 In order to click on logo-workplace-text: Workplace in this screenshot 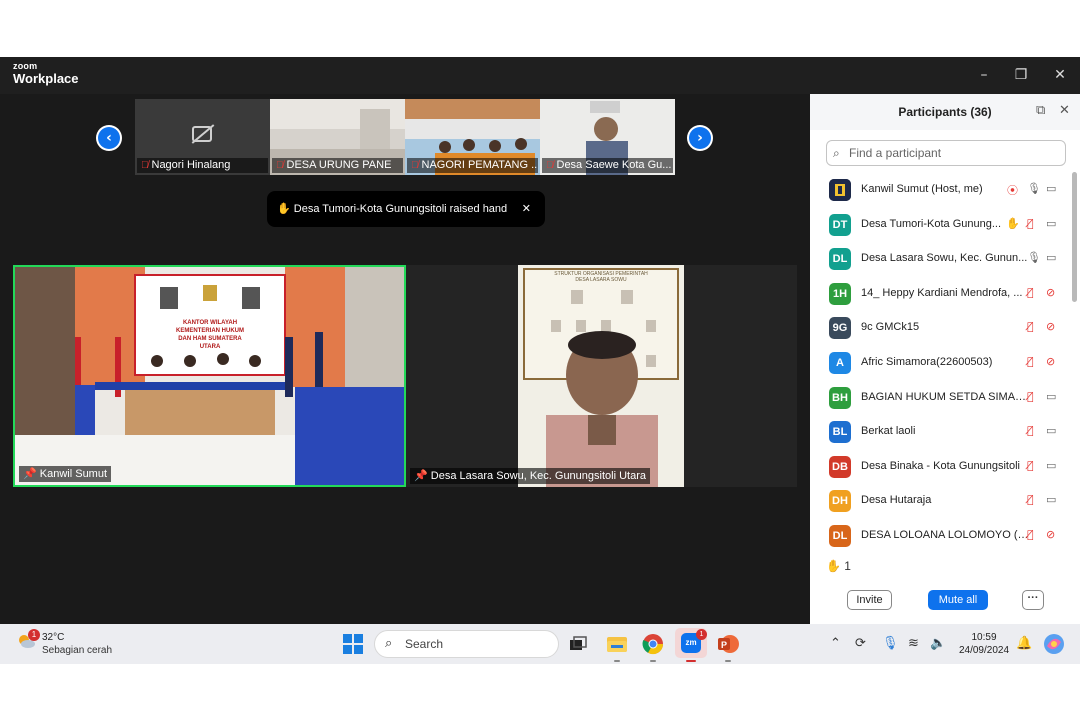, I will do `click(46, 78)`.